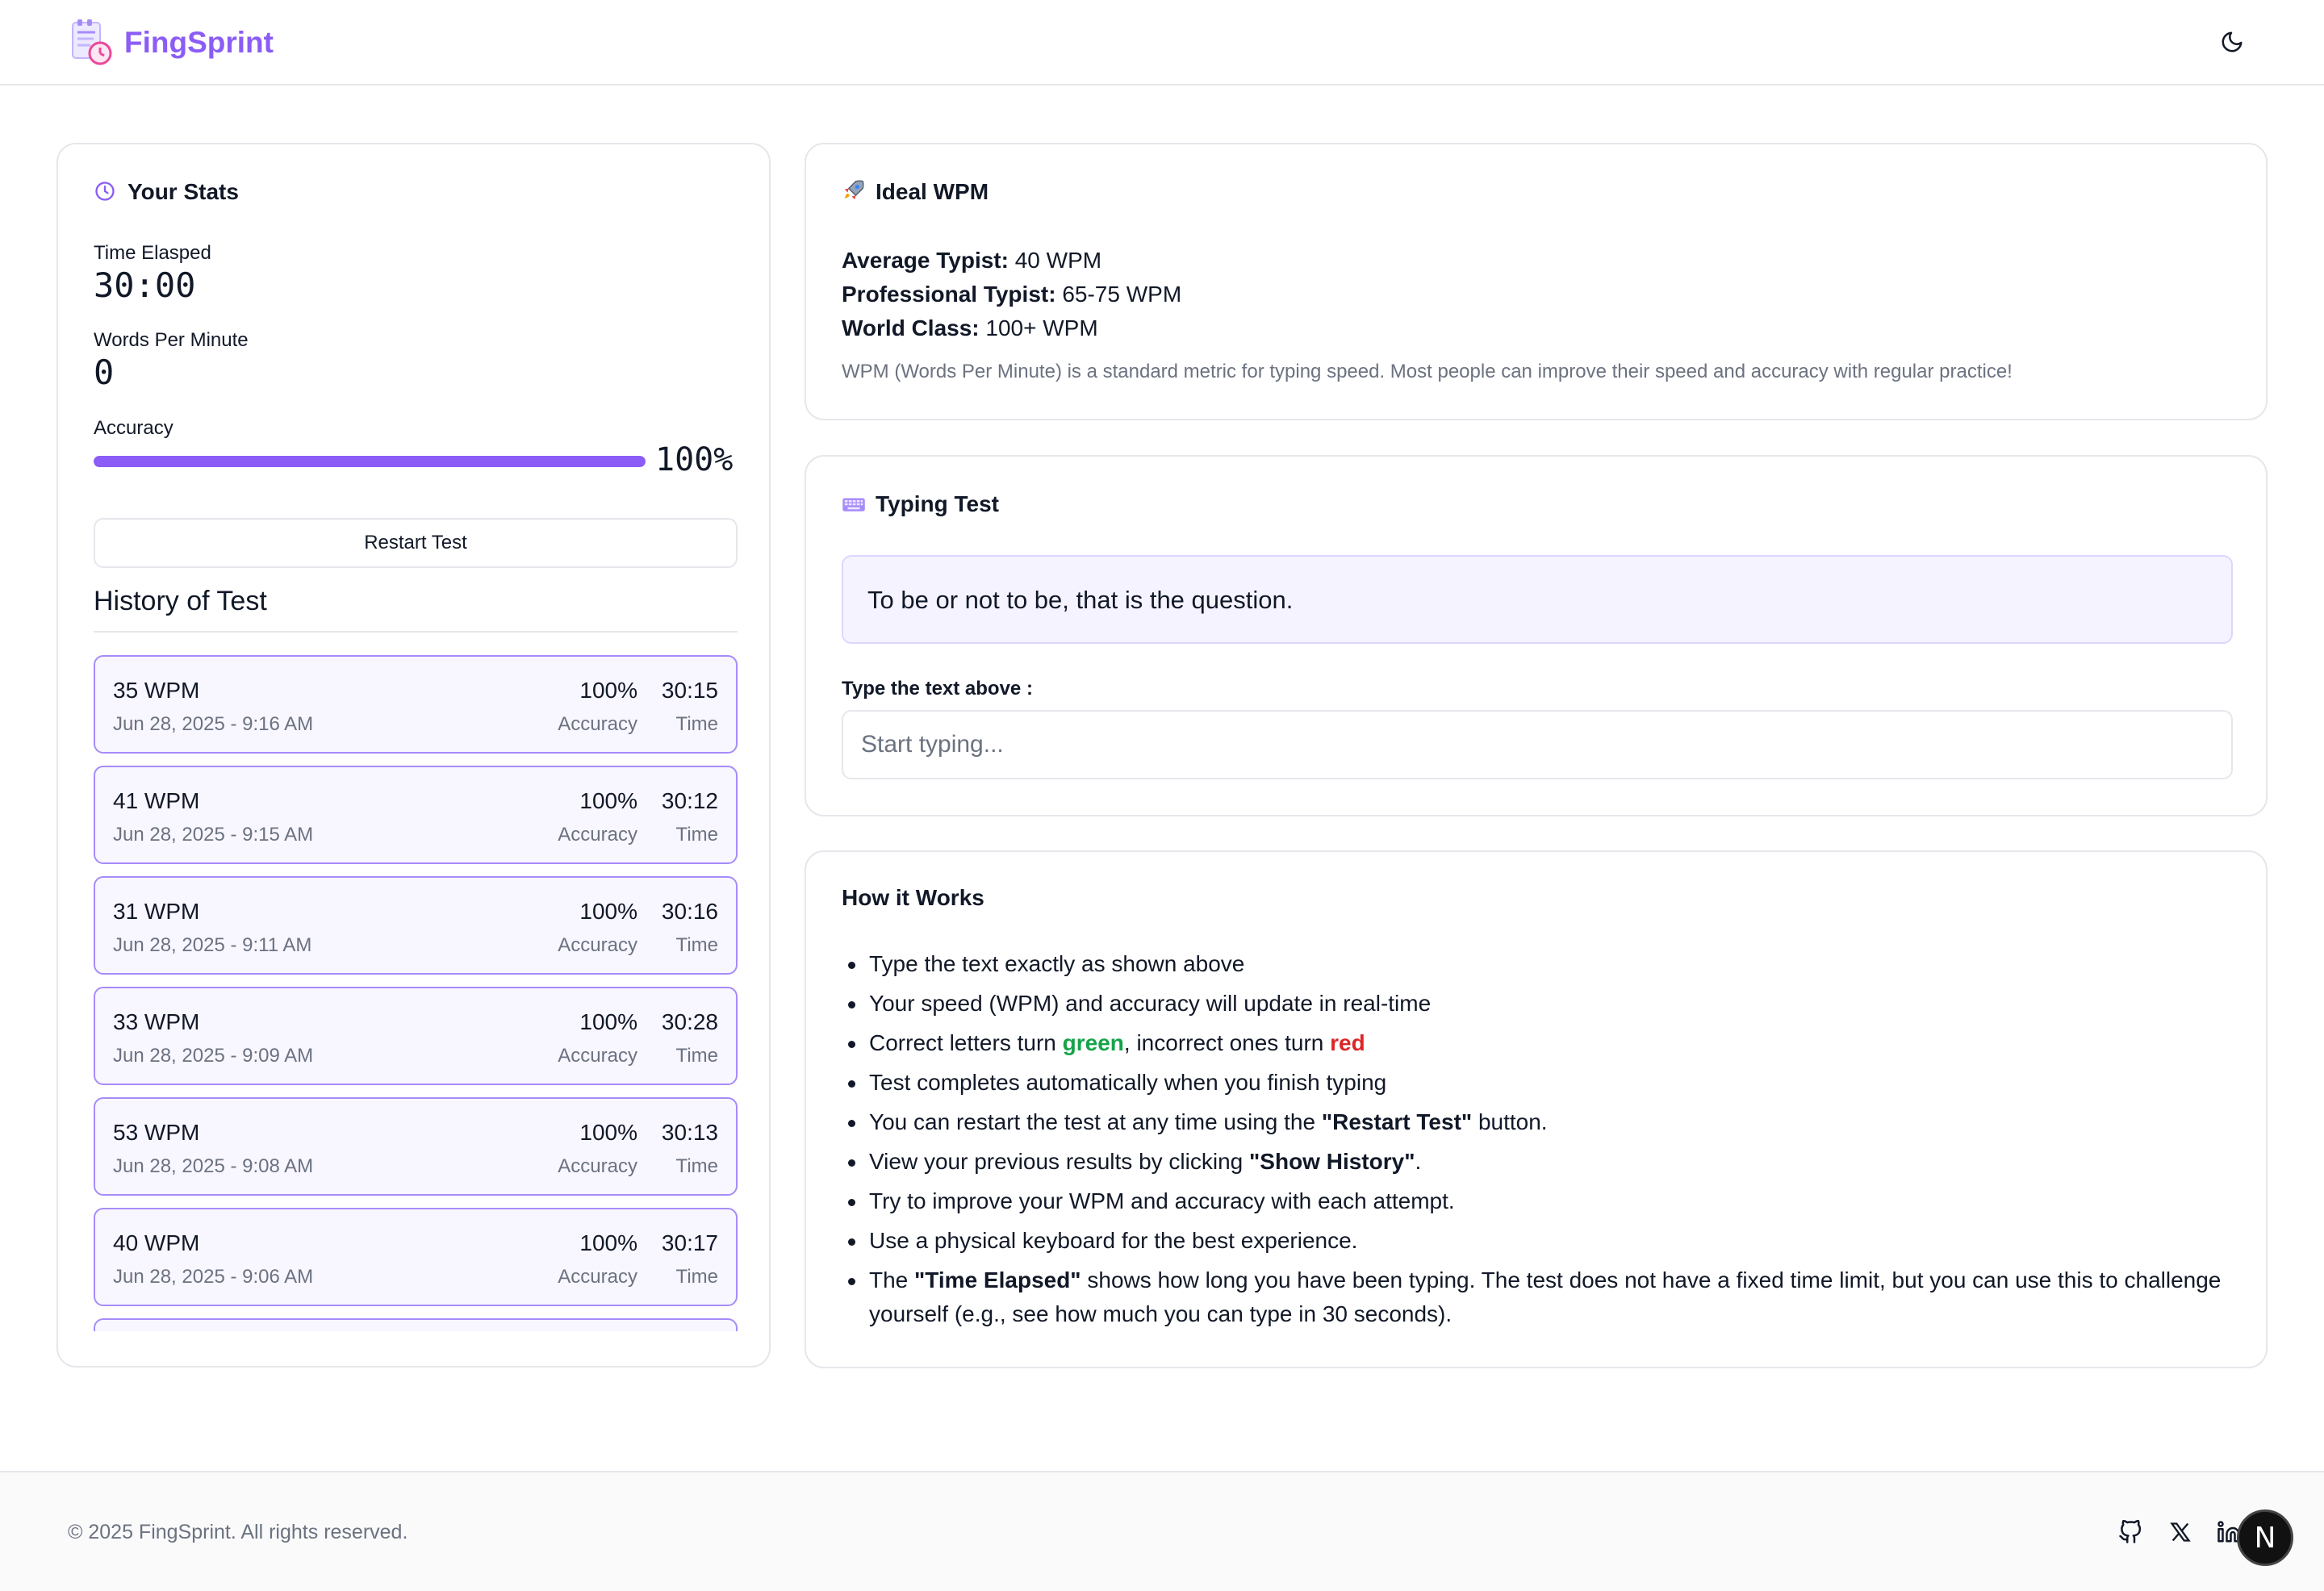 This screenshot has height=1591, width=2324. I want to click on history-item-partial, so click(416, 1325).